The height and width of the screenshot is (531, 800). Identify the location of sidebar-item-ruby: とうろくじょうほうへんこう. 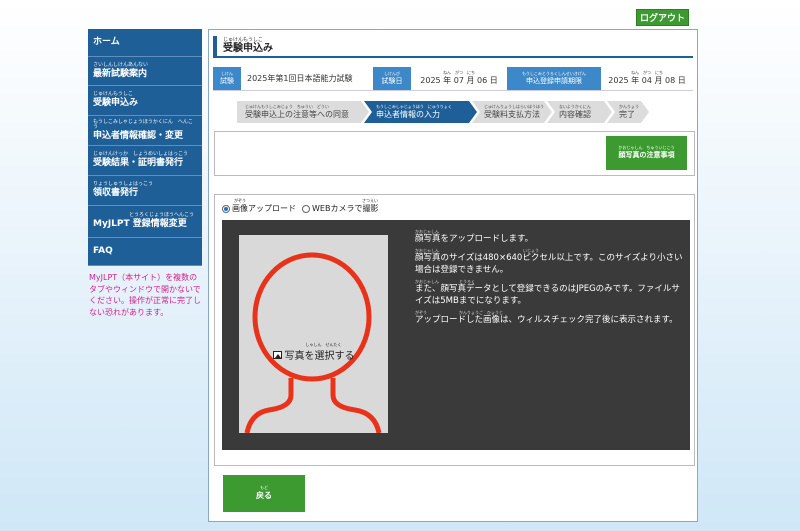
(162, 215).